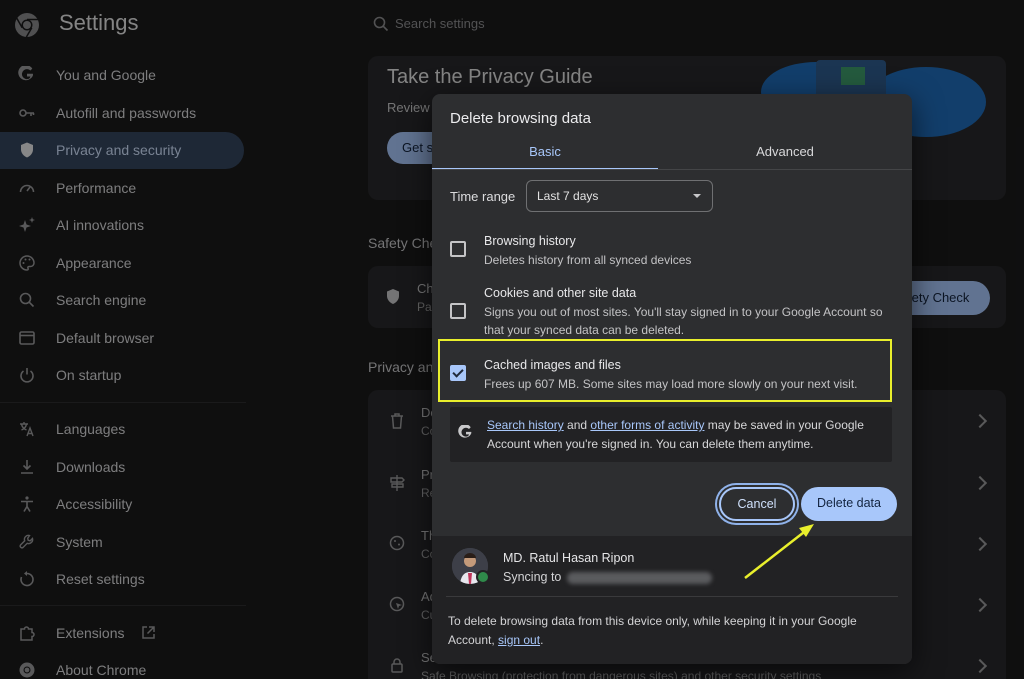 The image size is (1024, 679). Describe the element at coordinates (588, 260) in the screenshot. I see `option-description: Deletes history from all synced devices` at that location.